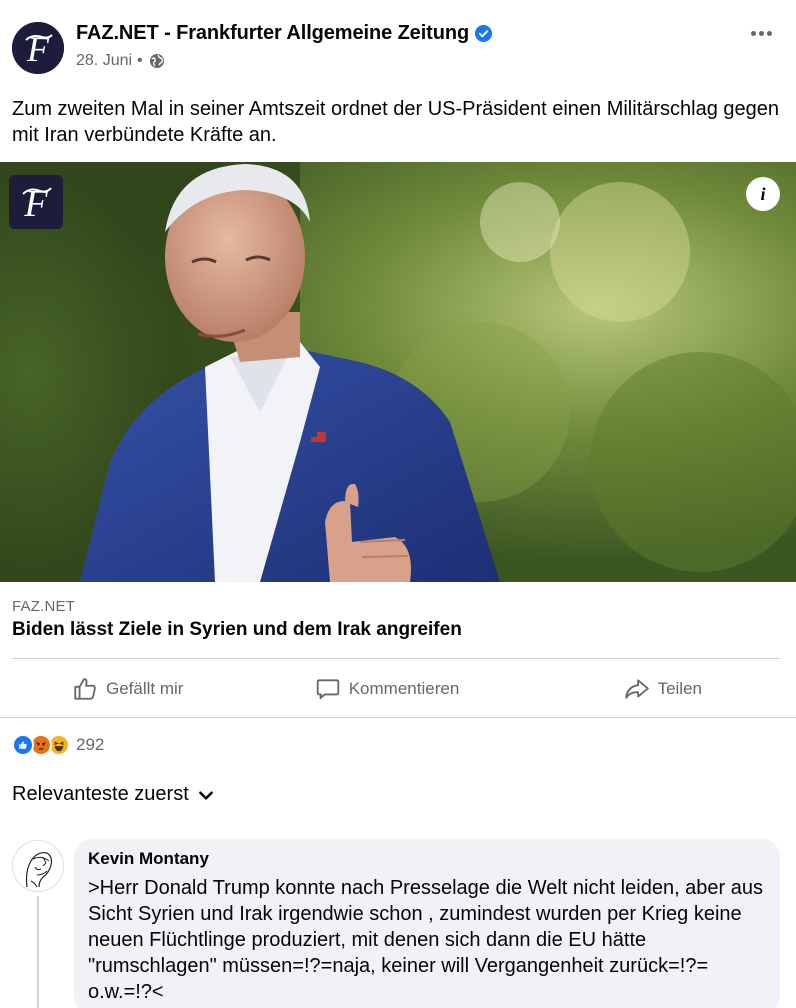 This screenshot has height=1008, width=796. Describe the element at coordinates (205, 795) in the screenshot. I see `chevron-down-icon` at that location.